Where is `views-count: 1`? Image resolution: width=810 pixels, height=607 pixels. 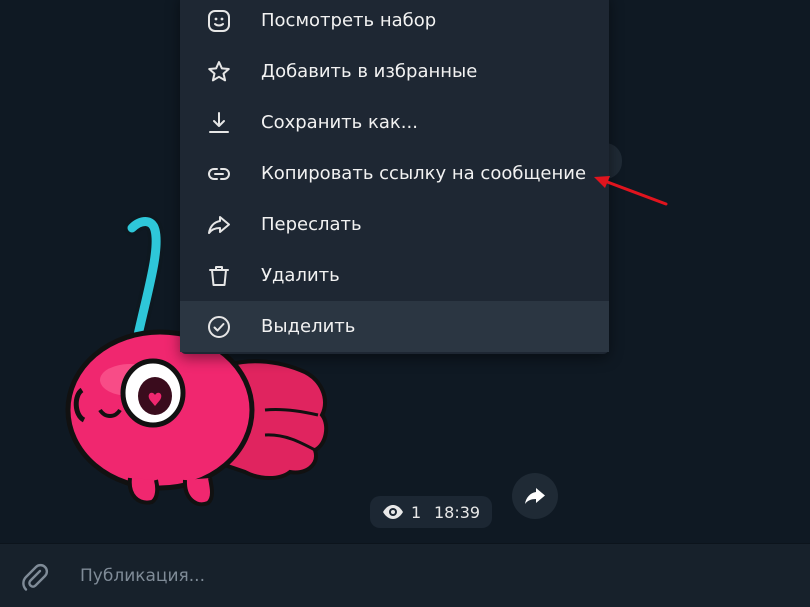
views-count: 1 is located at coordinates (416, 512).